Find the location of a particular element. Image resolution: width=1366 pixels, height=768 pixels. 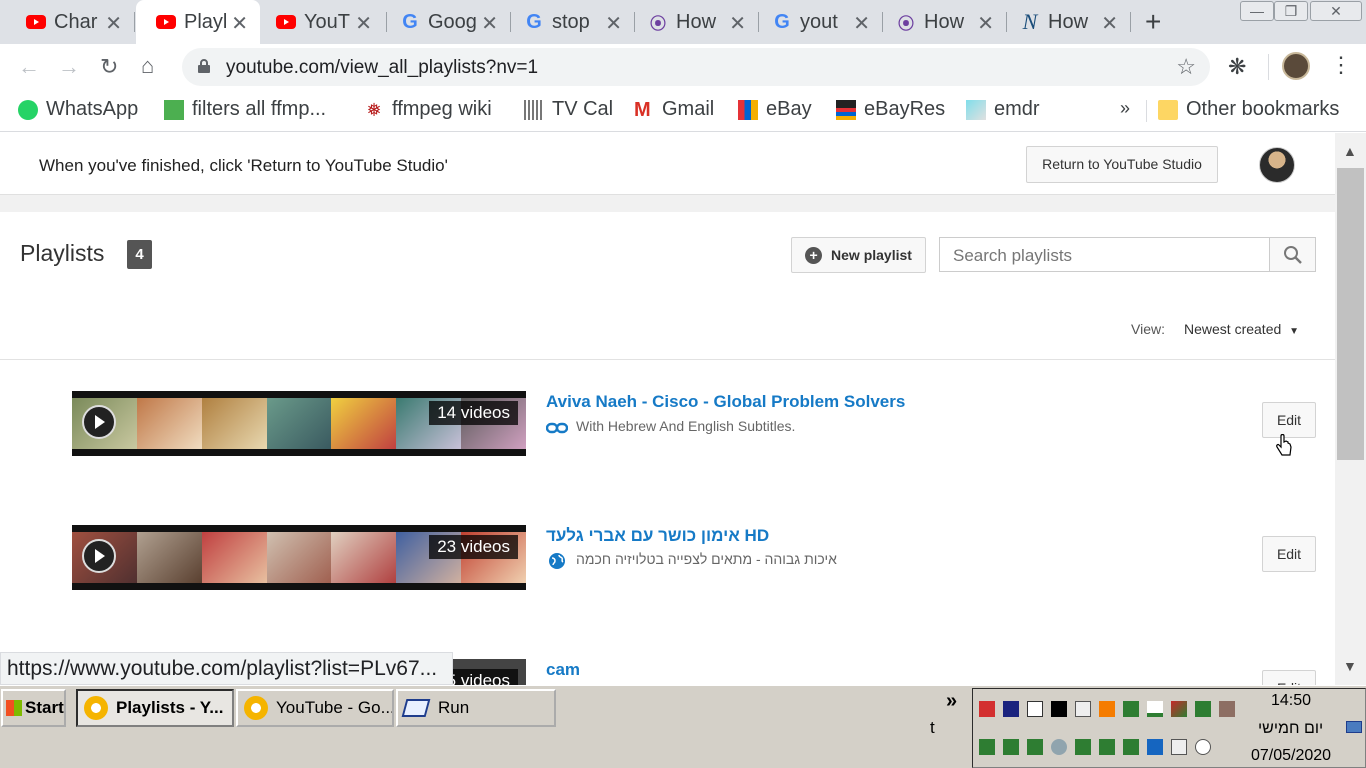

view-sort-dropdown: Newest created ▼ is located at coordinates (1241, 329).